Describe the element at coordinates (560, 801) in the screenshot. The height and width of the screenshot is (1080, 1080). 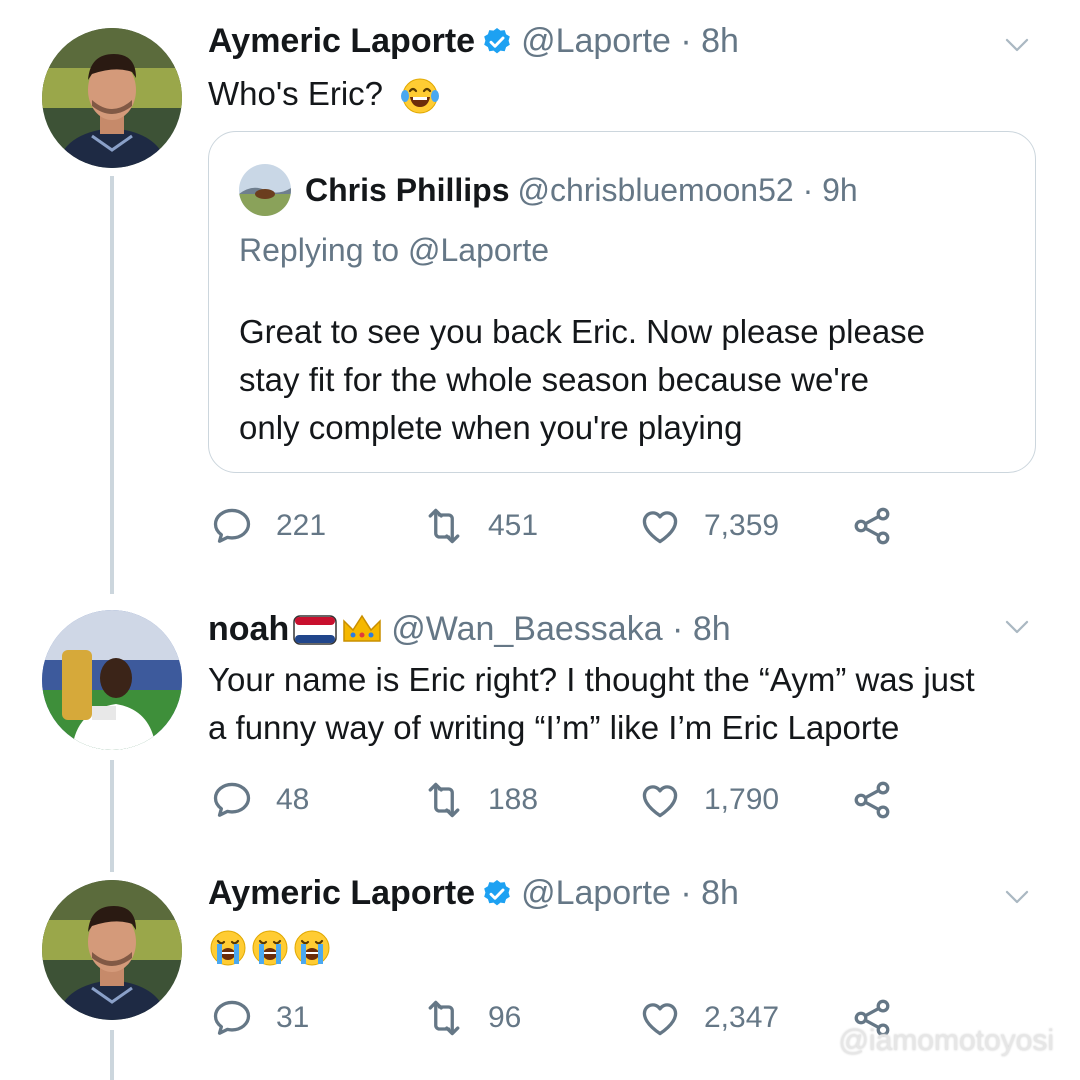
I see `tweet-actions: 48 188 1,790` at that location.